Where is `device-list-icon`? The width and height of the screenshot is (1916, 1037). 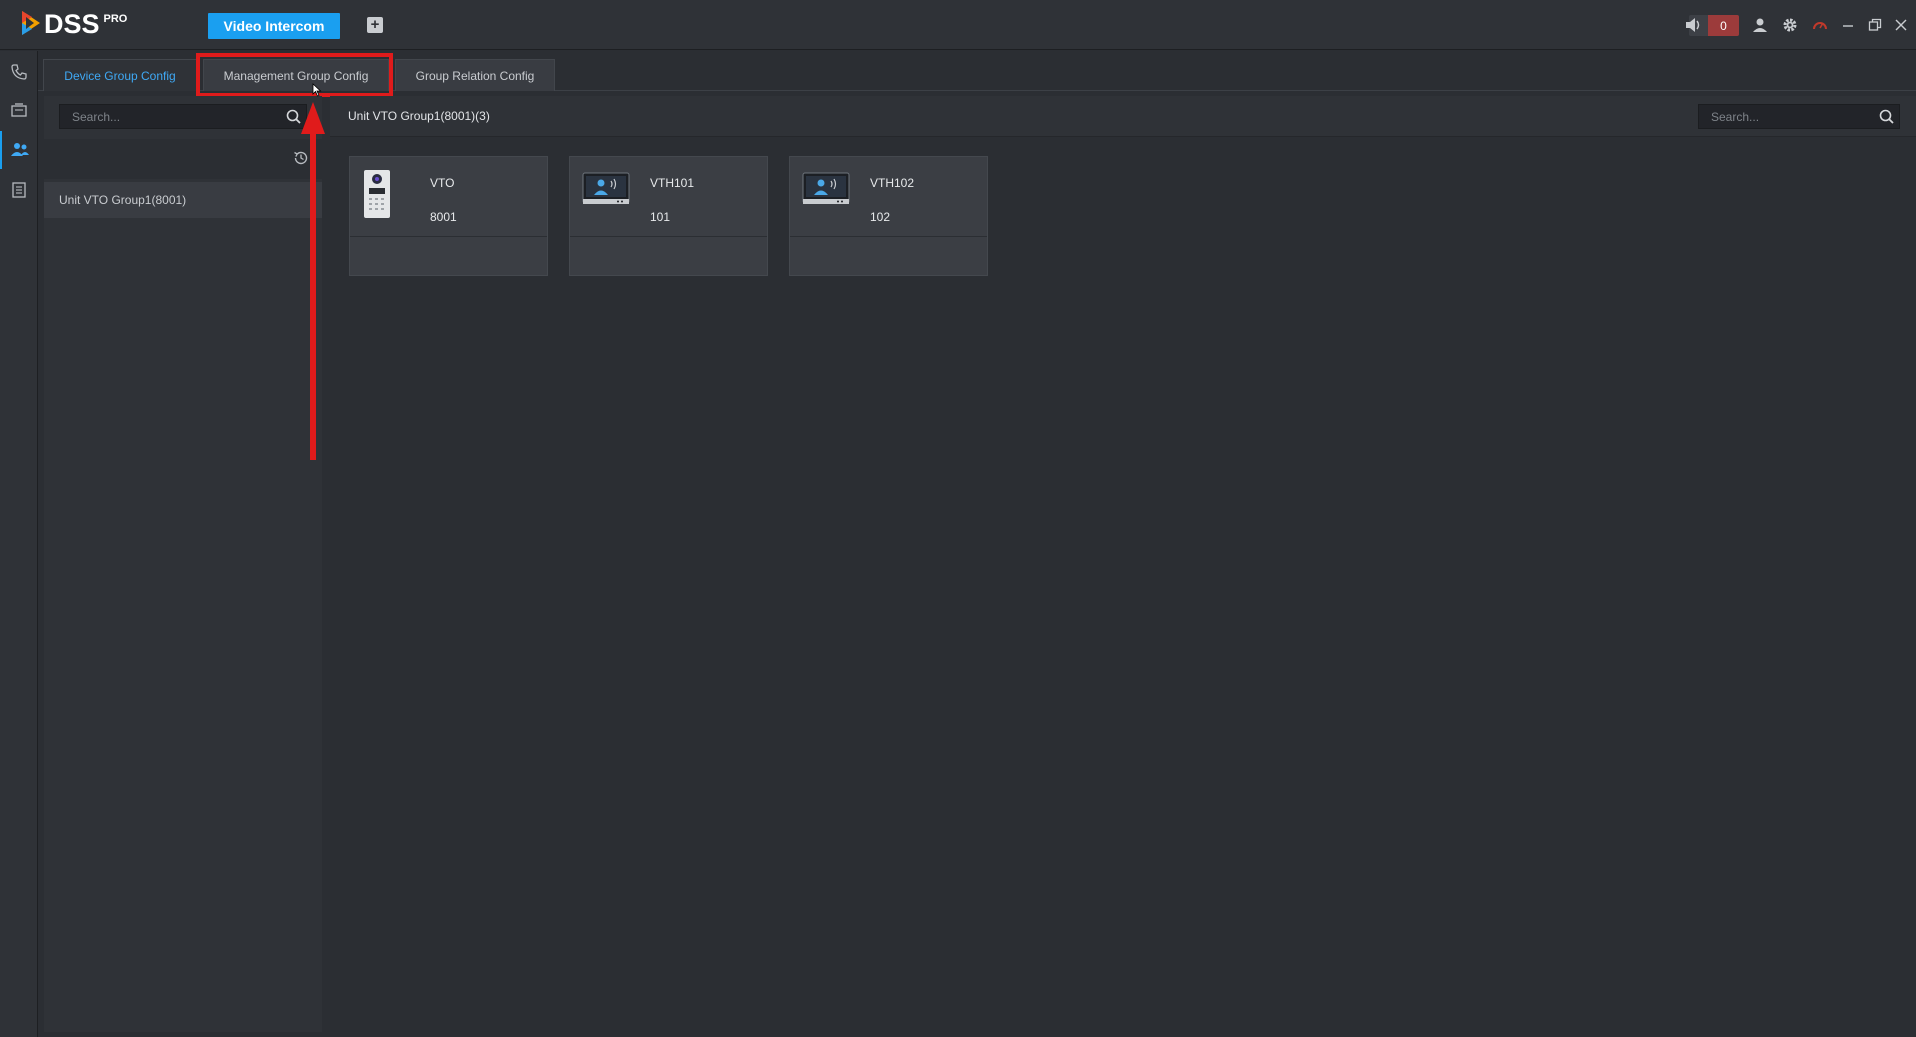 device-list-icon is located at coordinates (19, 110).